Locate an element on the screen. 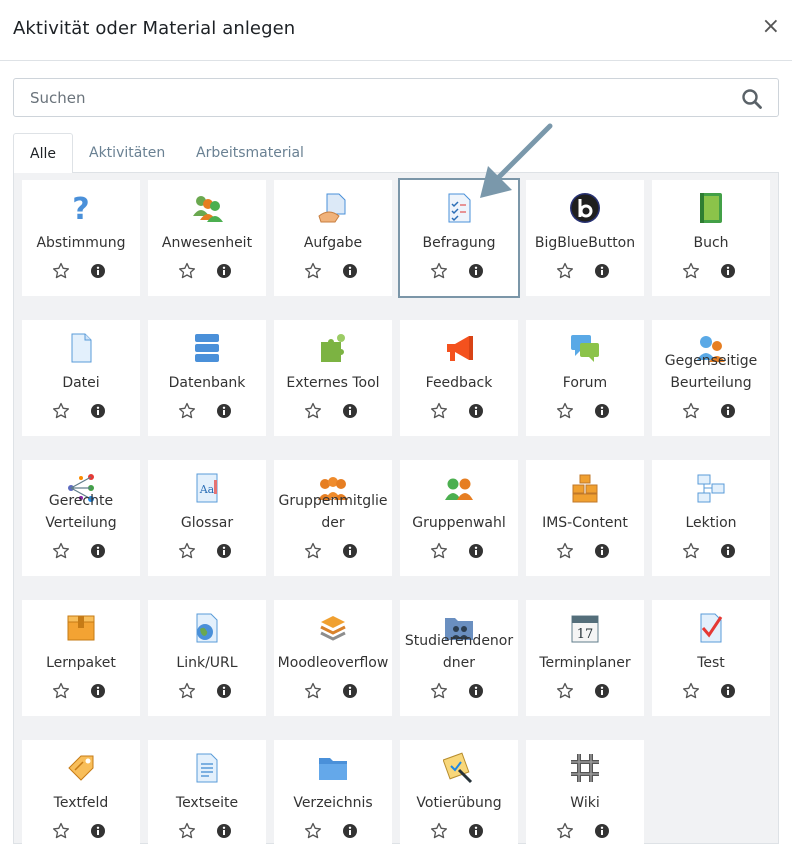 The image size is (792, 857). activity-tile: Feedback is located at coordinates (459, 378).